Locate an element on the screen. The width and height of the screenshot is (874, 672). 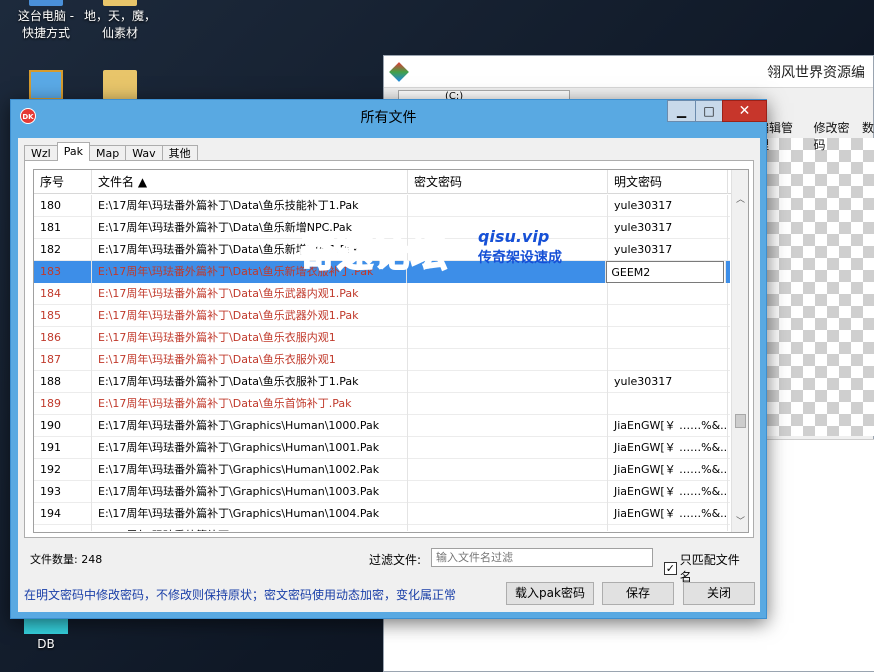
cell-filename: E:\17周年\玛珐番外篇补丁\Data\鱼乐武器内观1.Pak is located at coordinates (250, 294).